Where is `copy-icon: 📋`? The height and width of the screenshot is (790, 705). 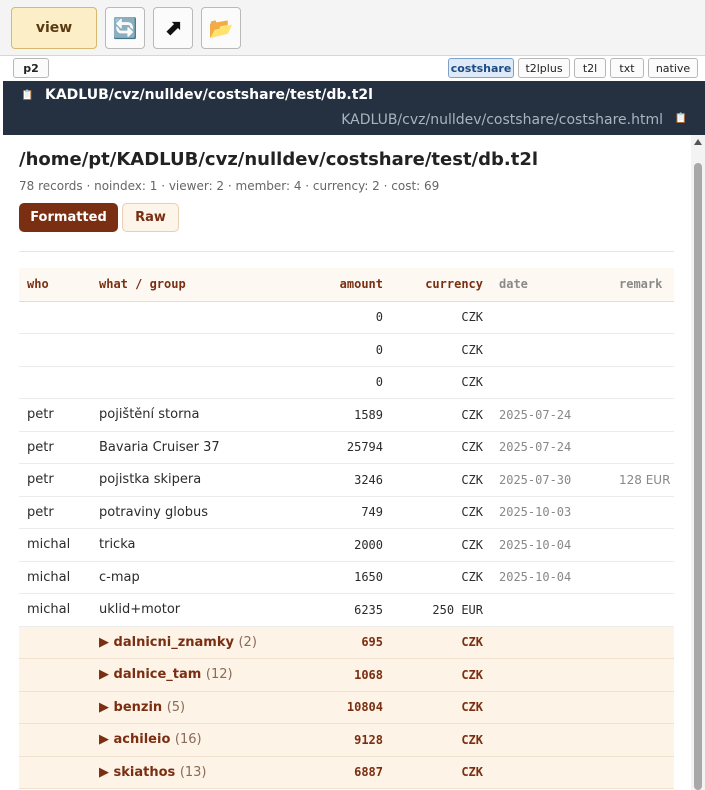 copy-icon: 📋 is located at coordinates (681, 118).